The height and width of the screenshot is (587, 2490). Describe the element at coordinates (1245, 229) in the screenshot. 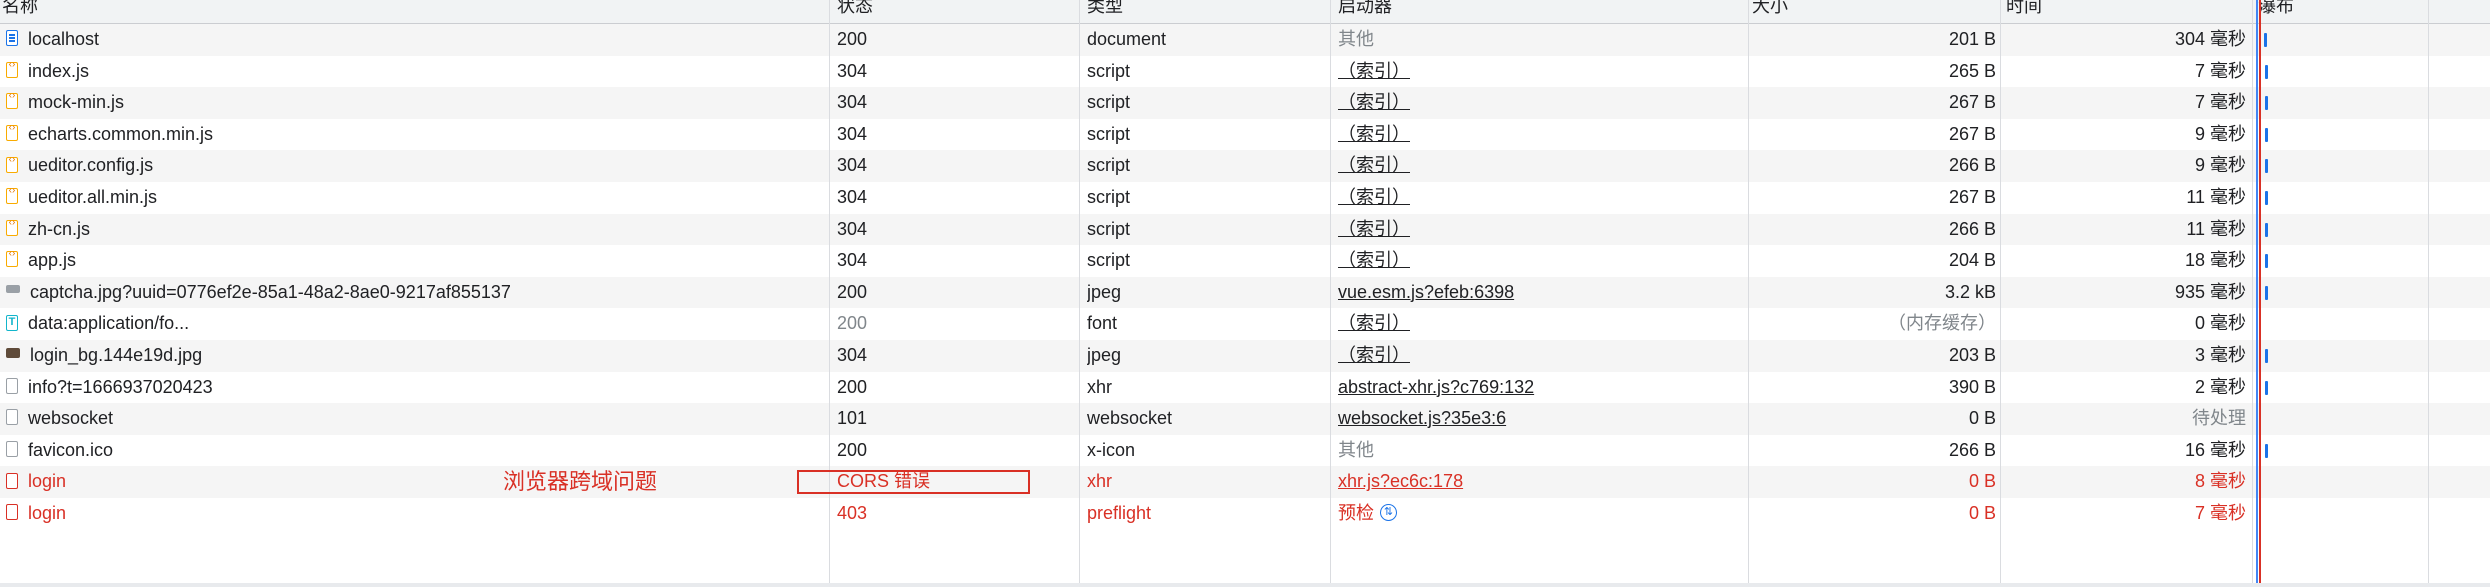

I see `table-row: zh-cn.js 304 script （索引） 266 B 11 毫秒` at that location.